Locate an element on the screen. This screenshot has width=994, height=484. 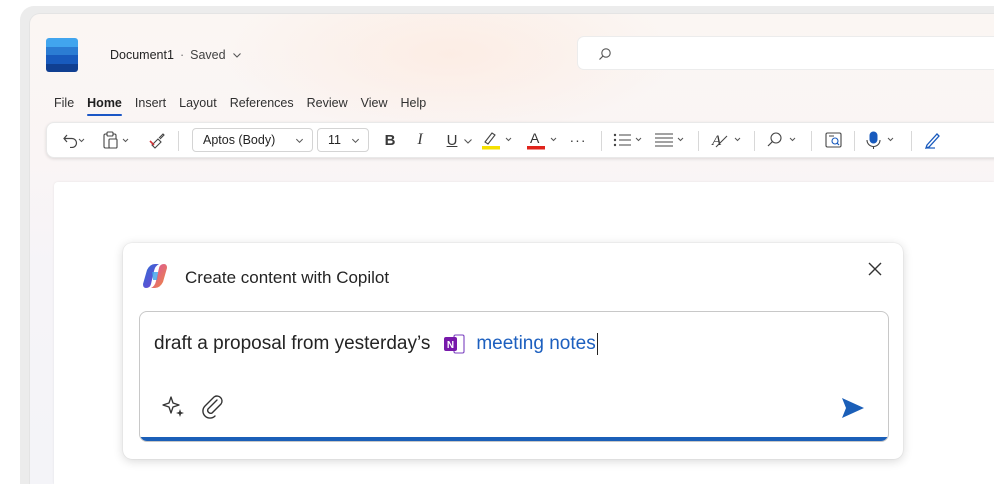
find-button is located at coordinates (783, 140).